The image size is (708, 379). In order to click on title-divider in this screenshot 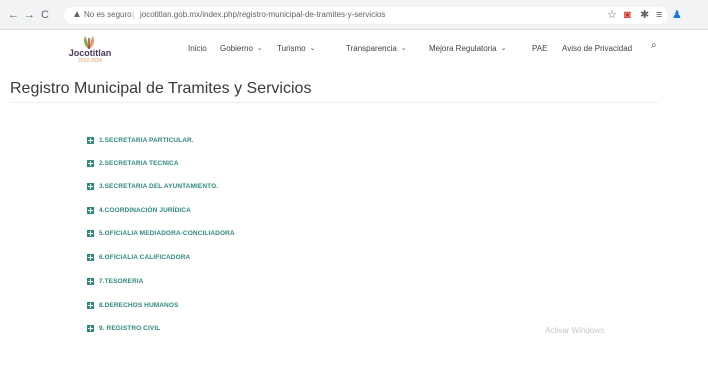, I will do `click(334, 102)`.